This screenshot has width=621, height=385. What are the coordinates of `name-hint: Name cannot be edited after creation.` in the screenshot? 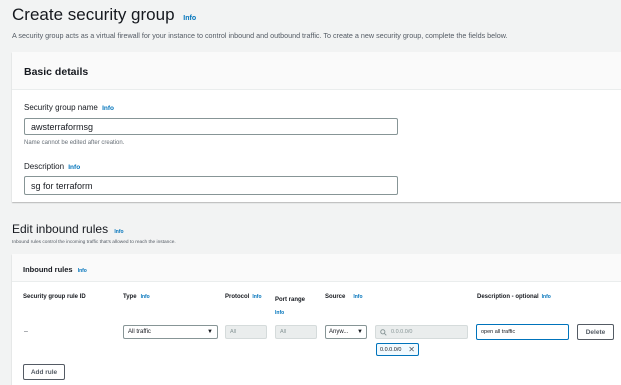 It's located at (74, 143).